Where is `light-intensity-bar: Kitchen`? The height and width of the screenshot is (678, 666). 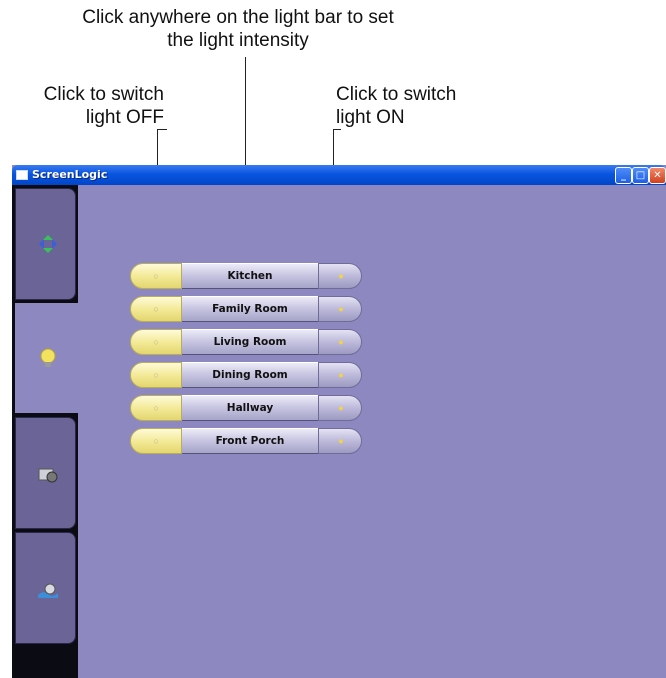 light-intensity-bar: Kitchen is located at coordinates (250, 276).